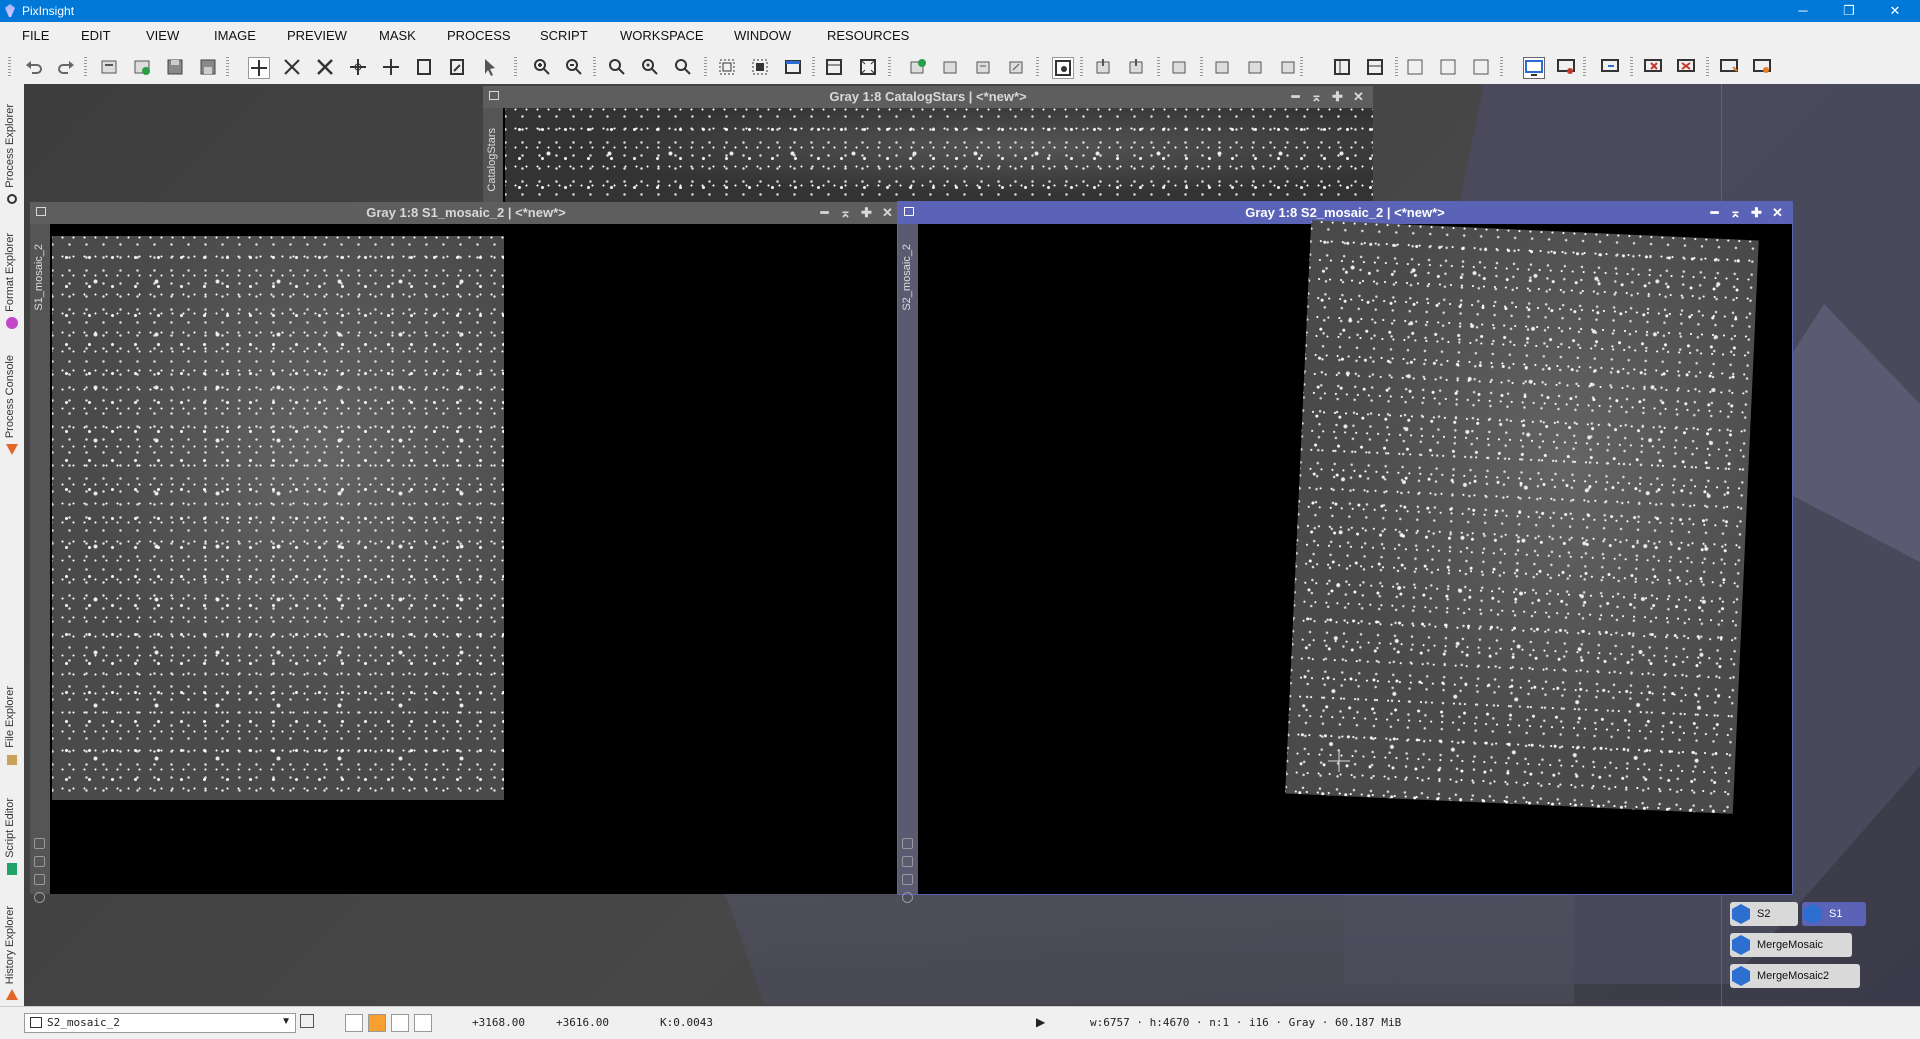  What do you see at coordinates (325, 67) in the screenshot?
I see `pan-mode-icon` at bounding box center [325, 67].